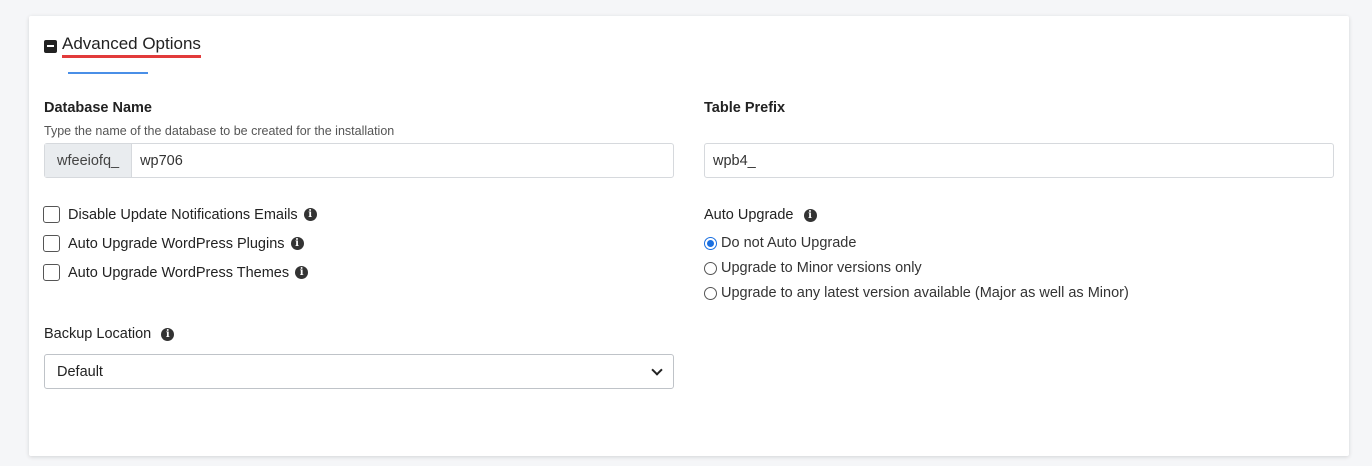  I want to click on checkbox-disable-update-emails: Disable Update Notifications Emails i, so click(180, 214).